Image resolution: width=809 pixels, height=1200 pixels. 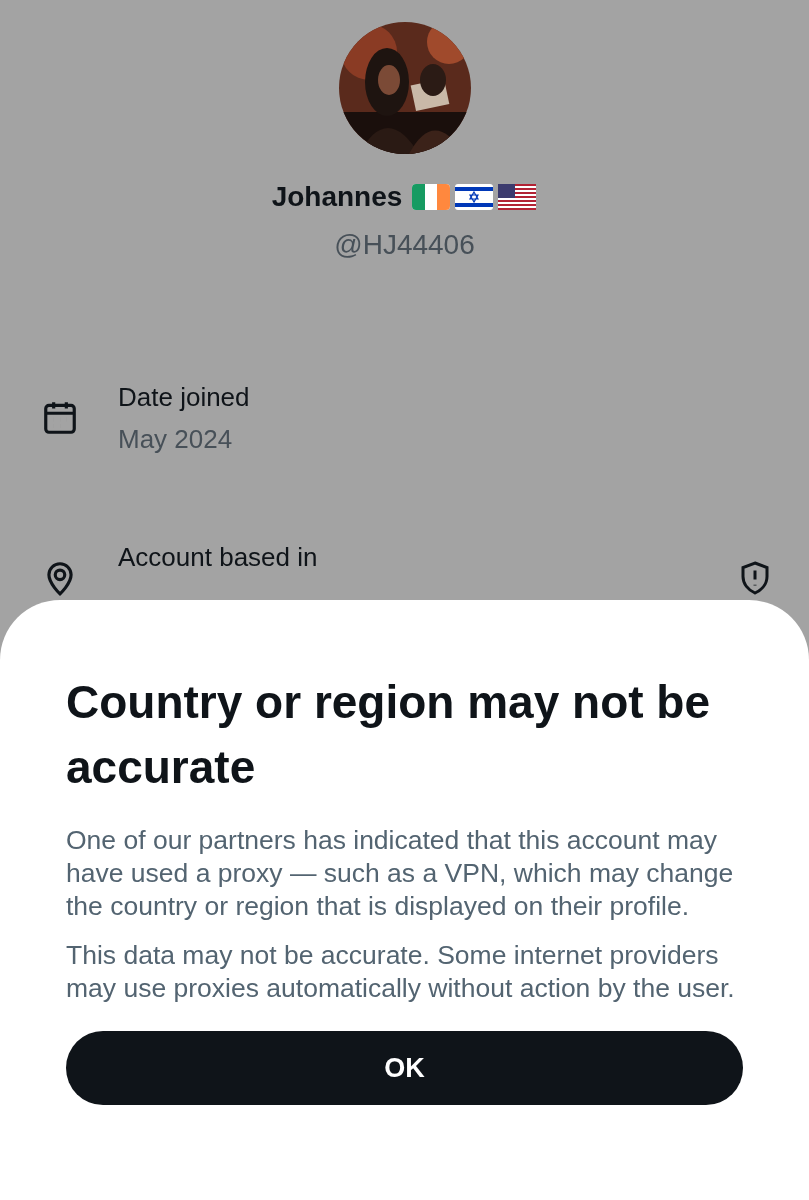 What do you see at coordinates (401, 972) in the screenshot?
I see `sheet-paragraph: This data may not be accurate. Some internet providers may use proxies automatically without action by the user.` at bounding box center [401, 972].